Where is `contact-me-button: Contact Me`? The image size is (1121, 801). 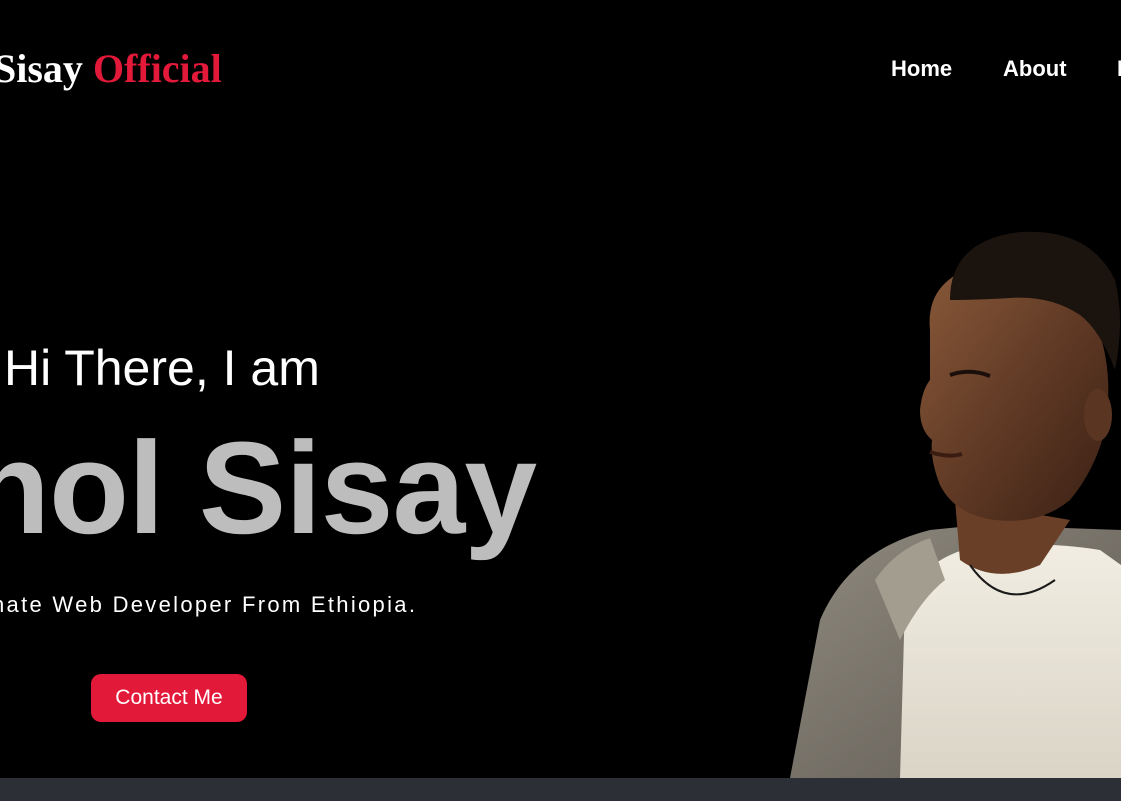
contact-me-button: Contact Me is located at coordinates (169, 698).